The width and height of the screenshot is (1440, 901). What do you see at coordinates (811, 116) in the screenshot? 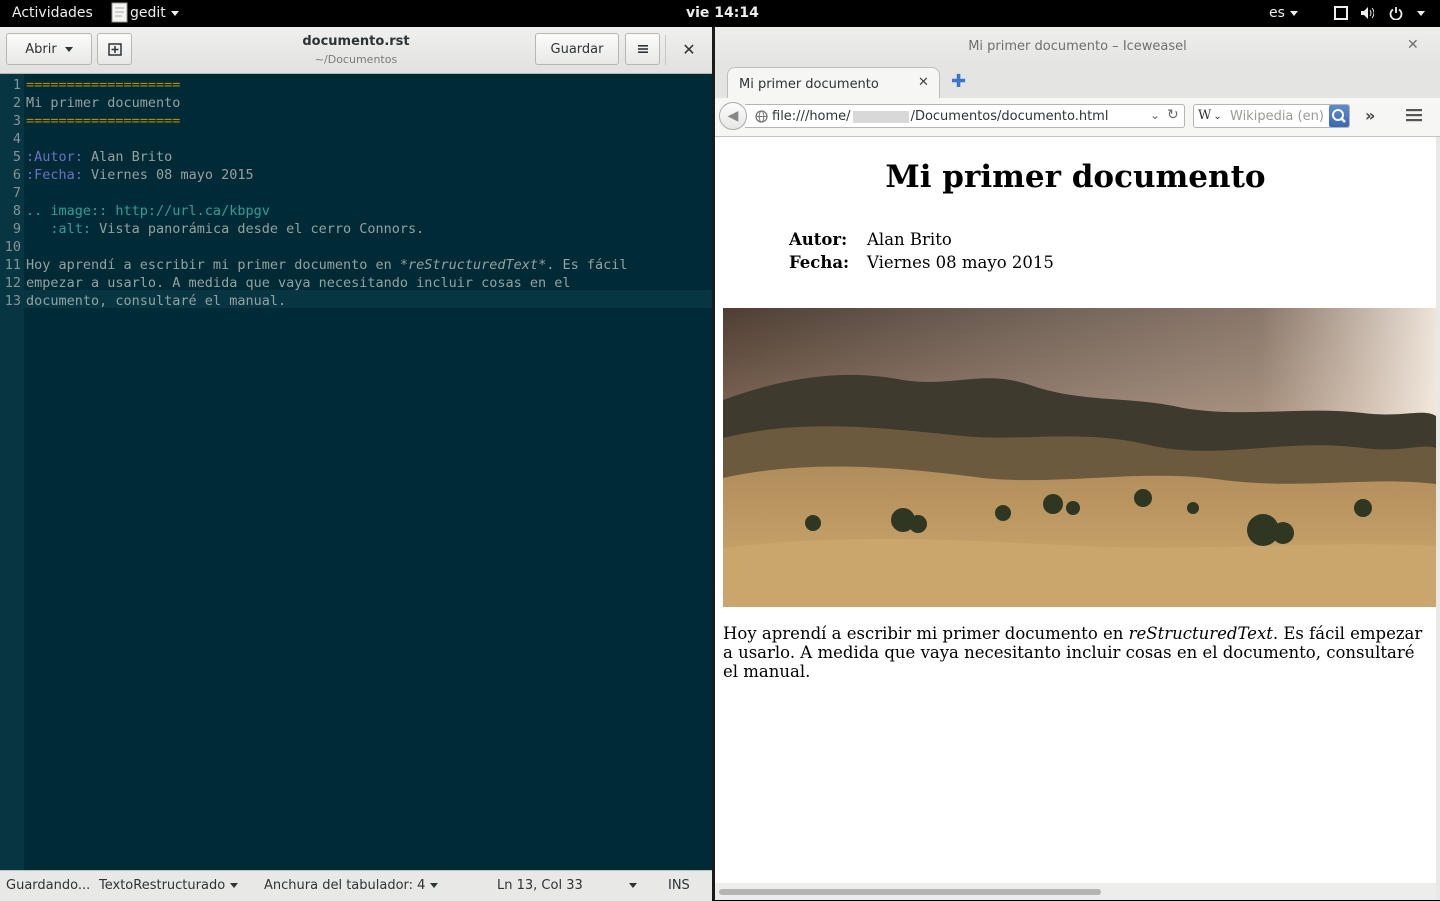
I see `url-prefix: file:///home/` at bounding box center [811, 116].